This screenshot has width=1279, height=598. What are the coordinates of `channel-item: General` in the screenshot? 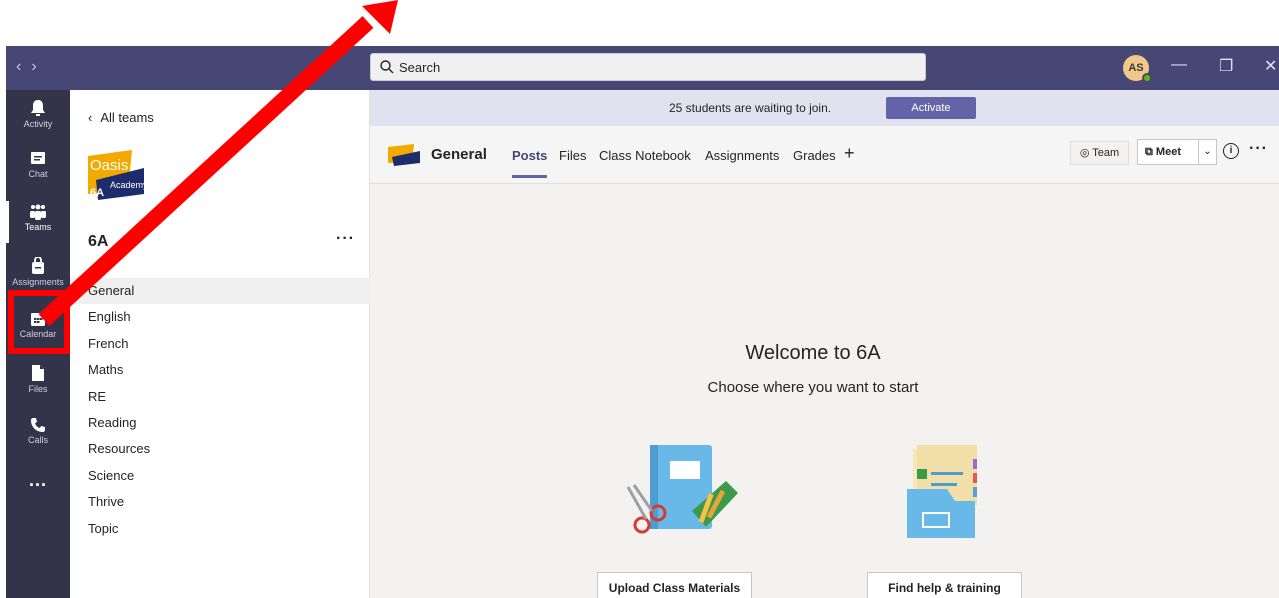 It's located at (220, 291).